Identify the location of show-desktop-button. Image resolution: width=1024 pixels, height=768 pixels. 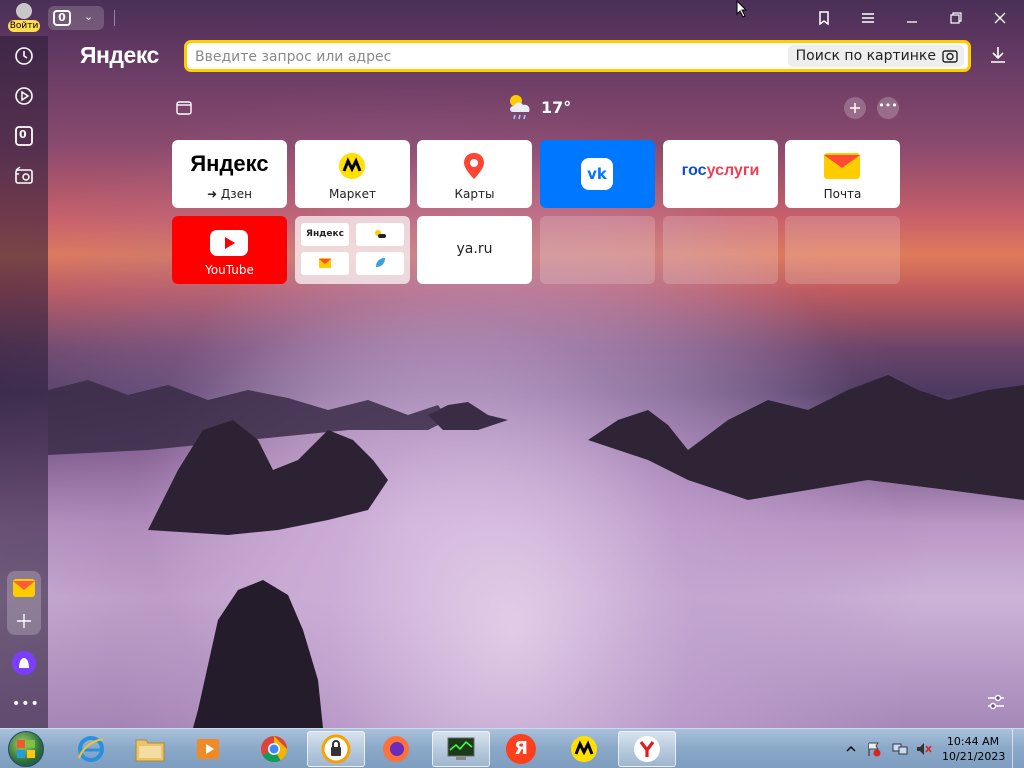
(1018, 748).